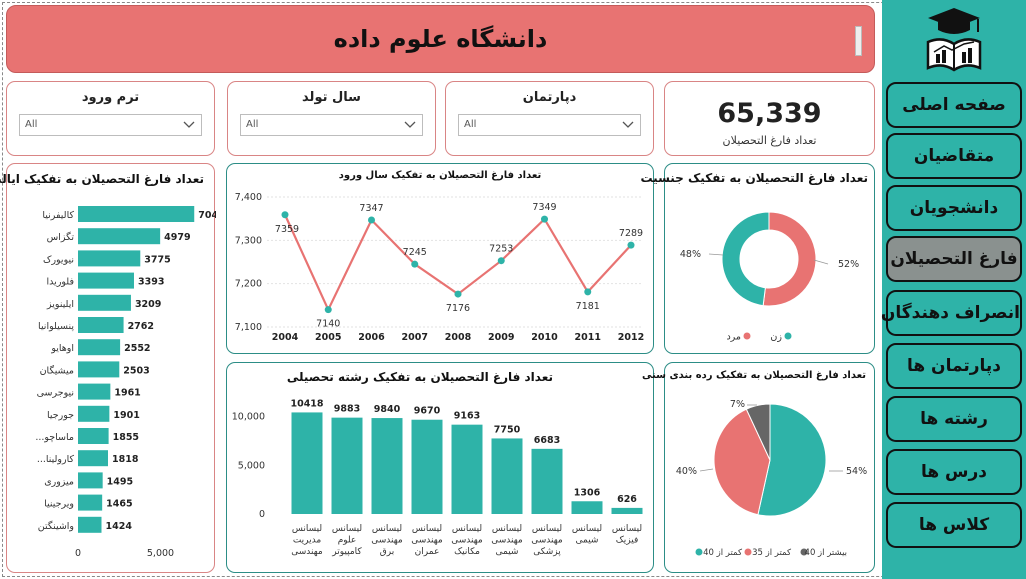  I want to click on x-tick-label: 2012, so click(631, 337).